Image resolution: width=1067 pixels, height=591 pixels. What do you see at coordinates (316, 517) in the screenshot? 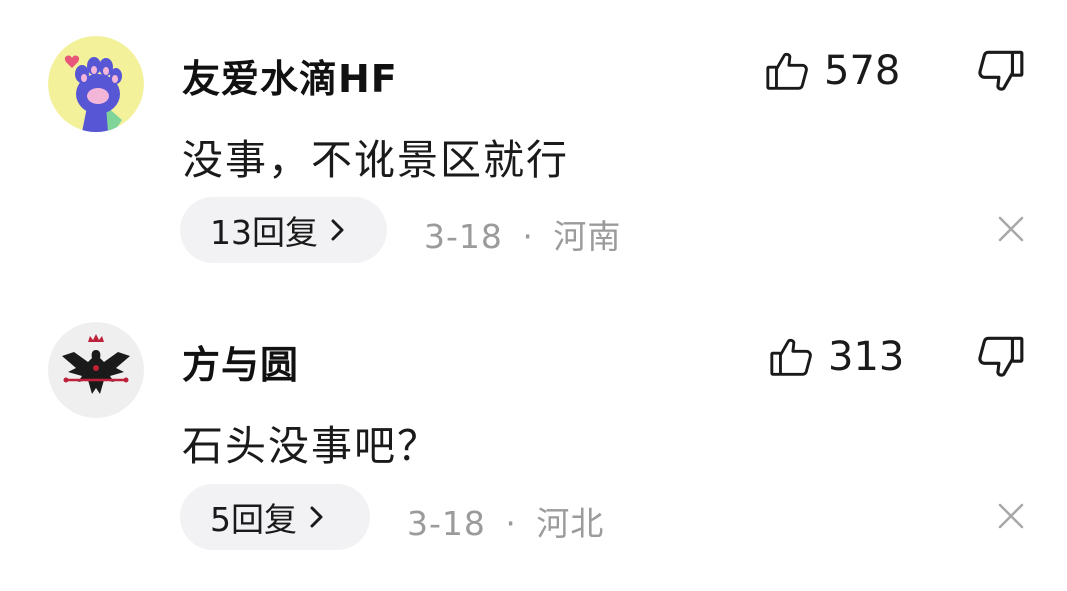
I see `chevron-right-icon` at bounding box center [316, 517].